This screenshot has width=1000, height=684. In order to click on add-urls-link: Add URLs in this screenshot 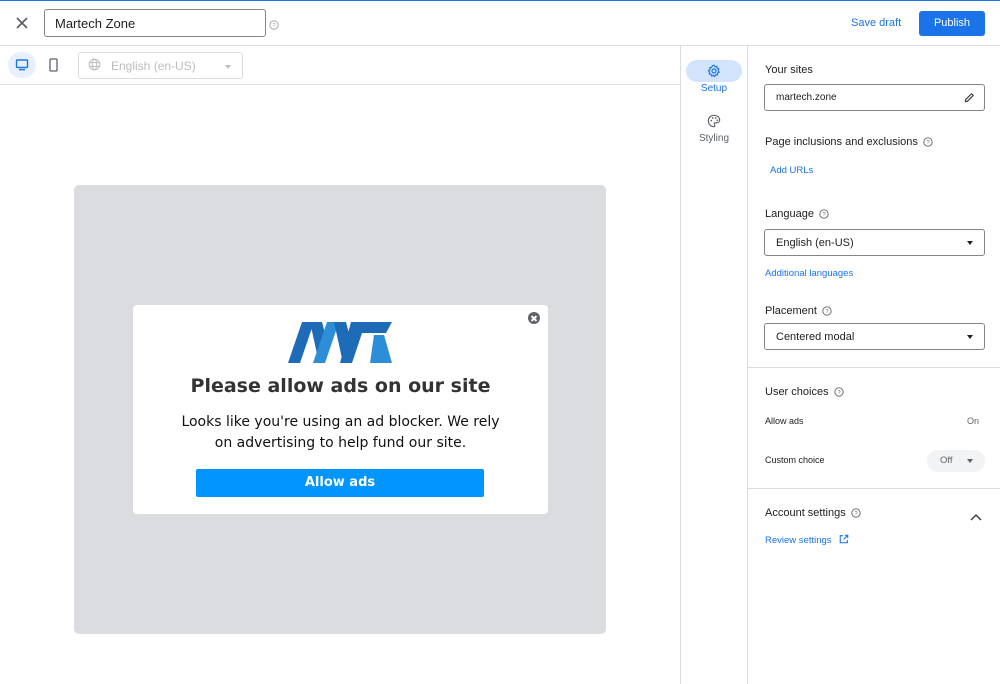, I will do `click(791, 170)`.